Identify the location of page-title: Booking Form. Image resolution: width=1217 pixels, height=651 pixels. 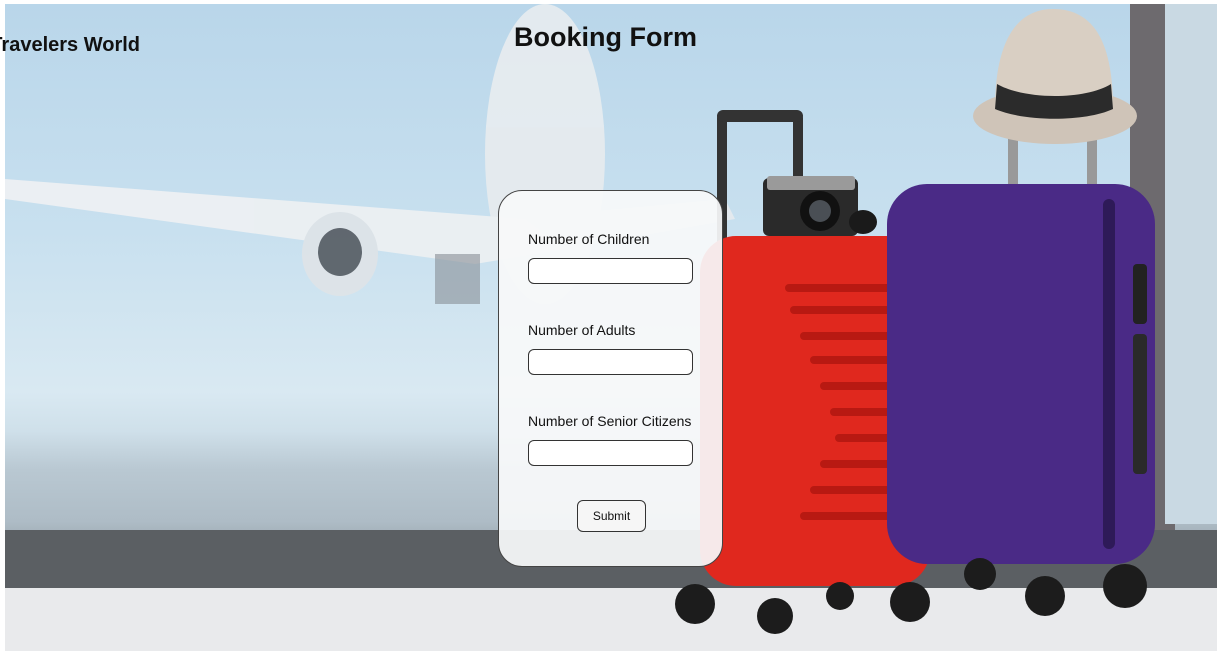
(605, 37).